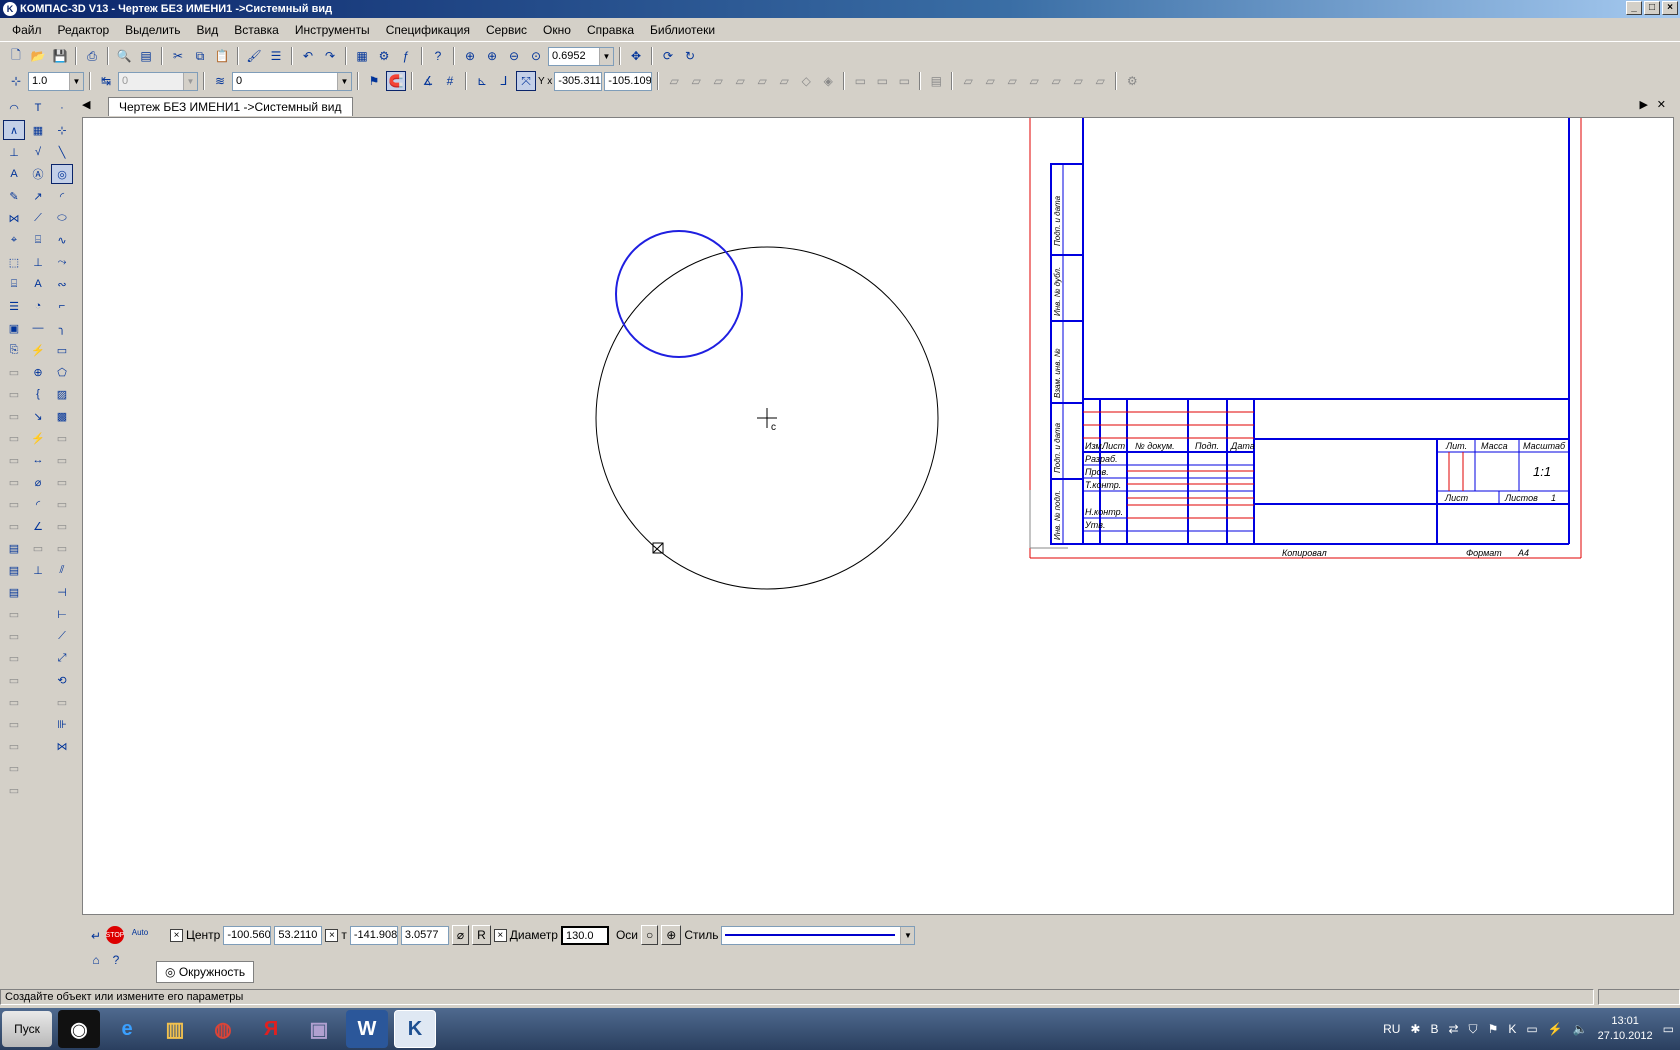 This screenshot has height=1050, width=1680. Describe the element at coordinates (581, 56) in the screenshot. I see `zoom-combo: 0.6952 ▼` at that location.